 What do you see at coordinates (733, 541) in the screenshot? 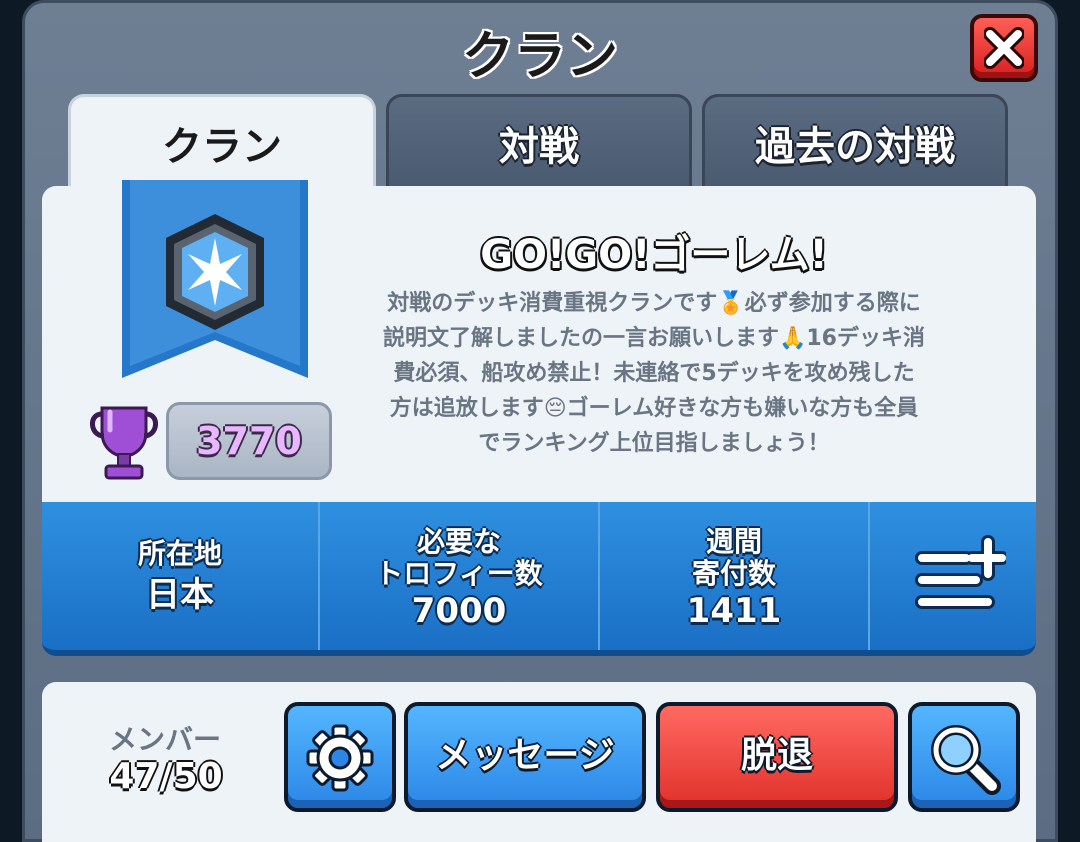
I see `weekly-donations-label: 週間` at bounding box center [733, 541].